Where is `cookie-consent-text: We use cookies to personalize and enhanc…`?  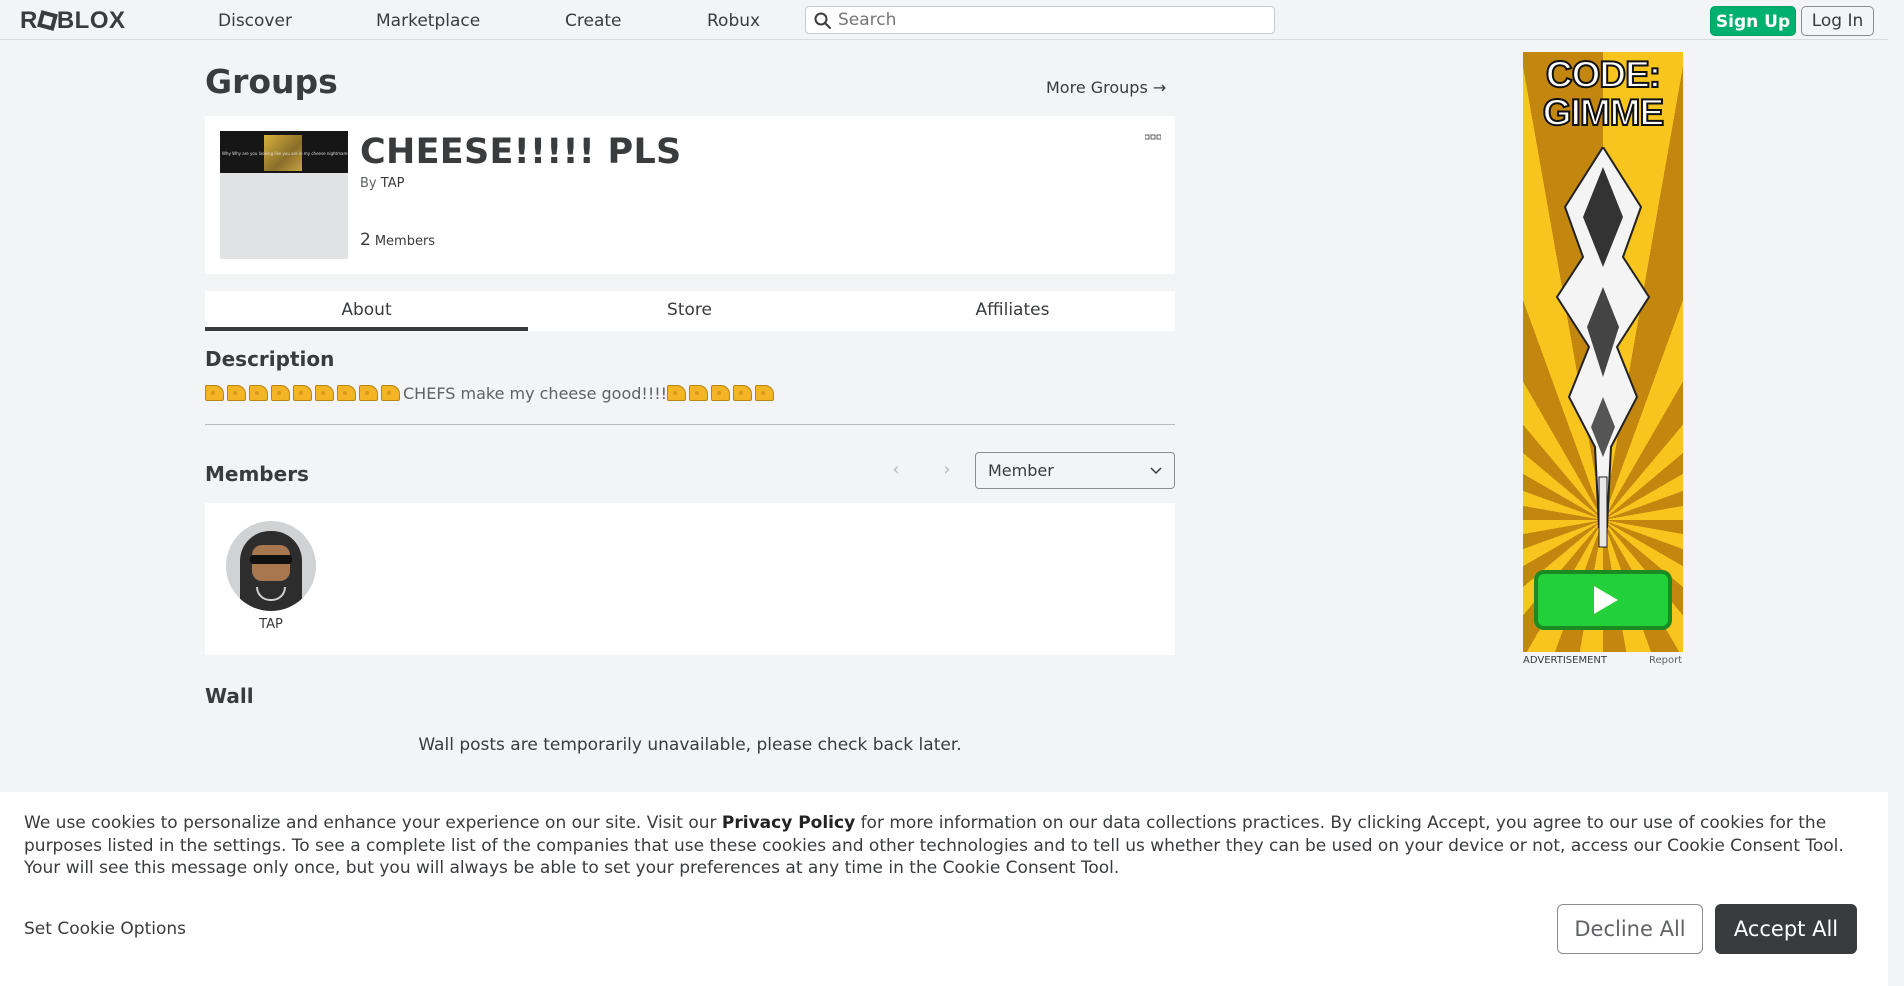
cookie-consent-text: We use cookies to personalize and enhanc… is located at coordinates (946, 846).